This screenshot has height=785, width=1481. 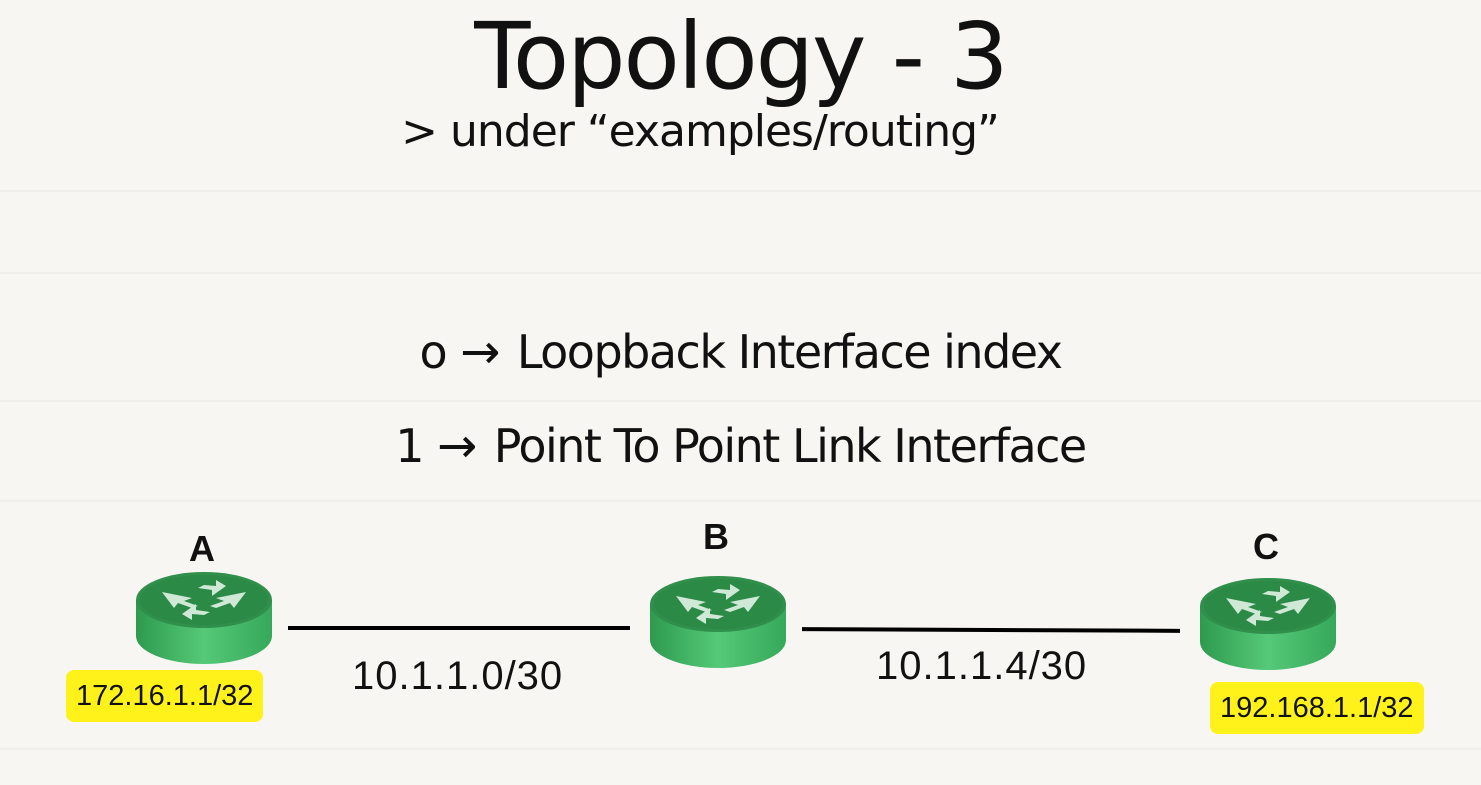 I want to click on page-subtitle: > under “examples/routing”, so click(x=700, y=131).